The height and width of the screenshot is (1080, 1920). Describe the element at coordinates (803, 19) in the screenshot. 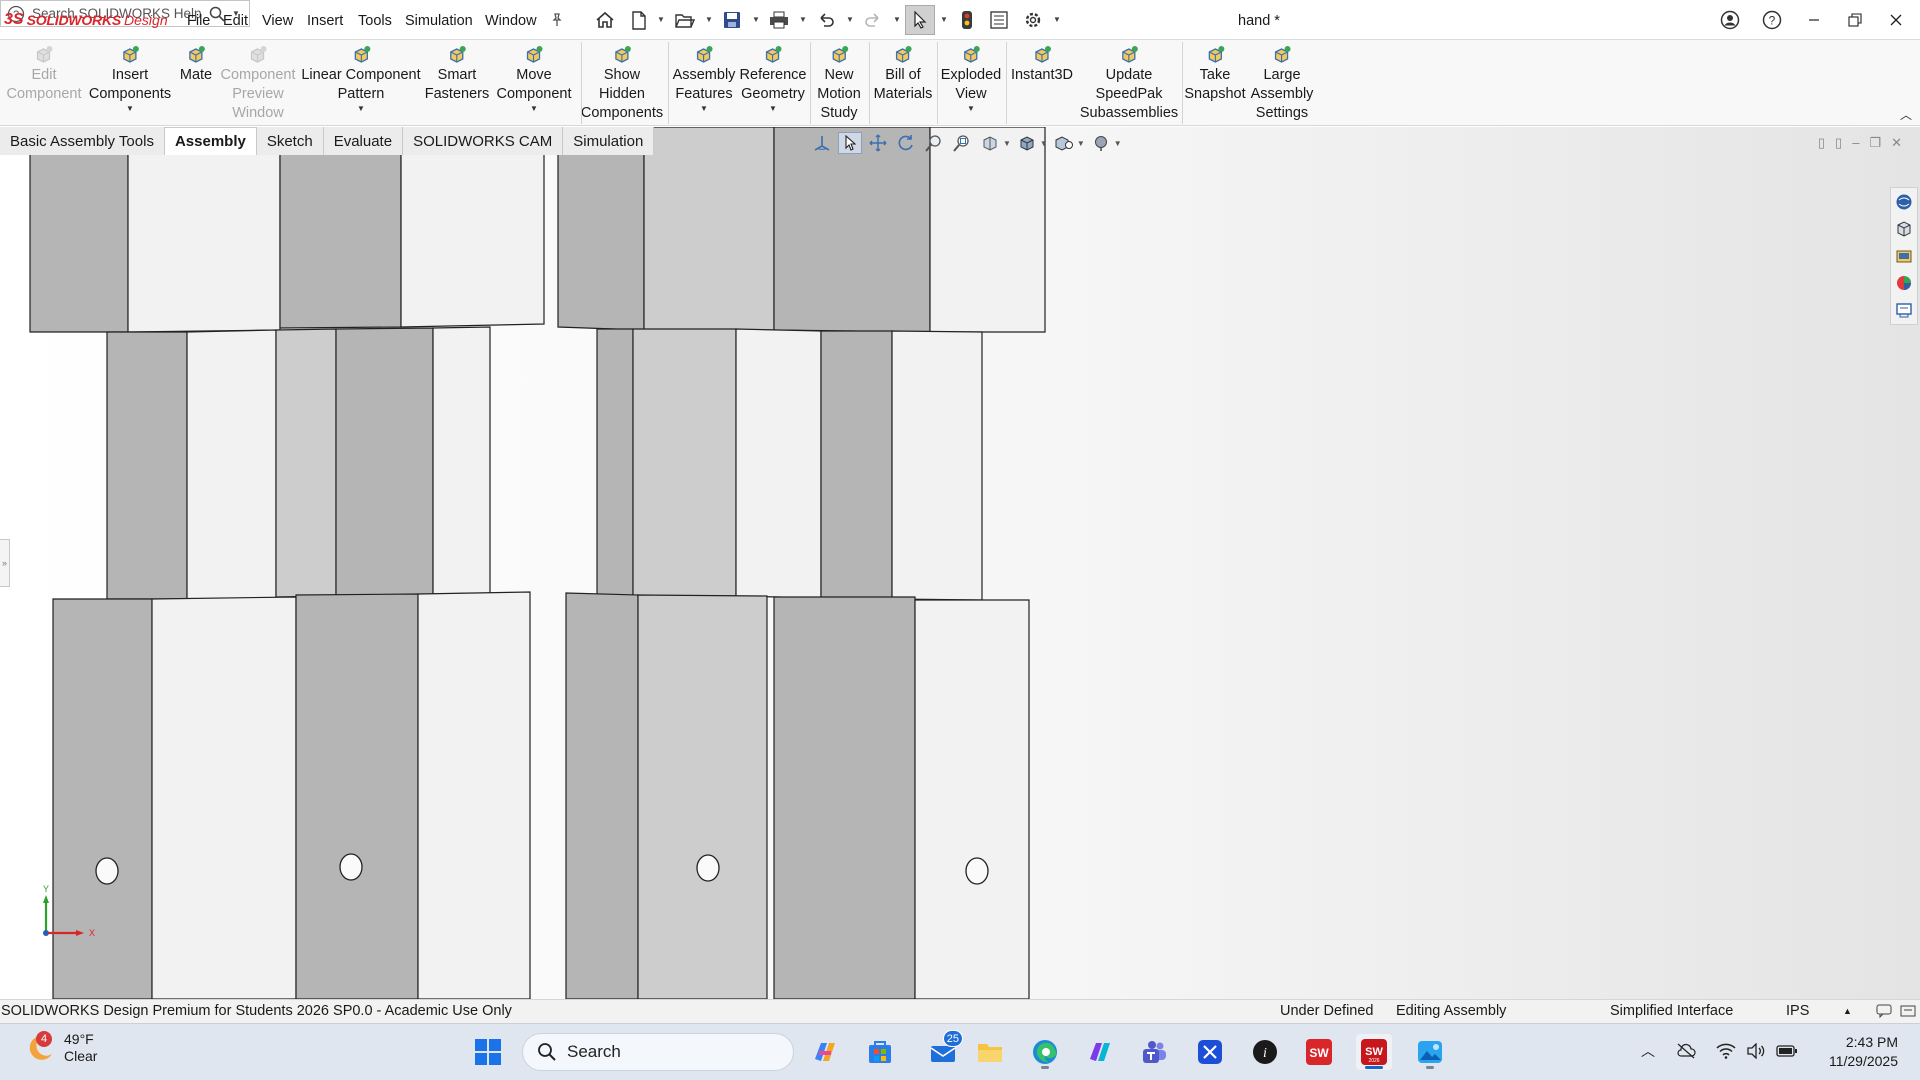

I see `print-dropdown-icon: ▼` at that location.